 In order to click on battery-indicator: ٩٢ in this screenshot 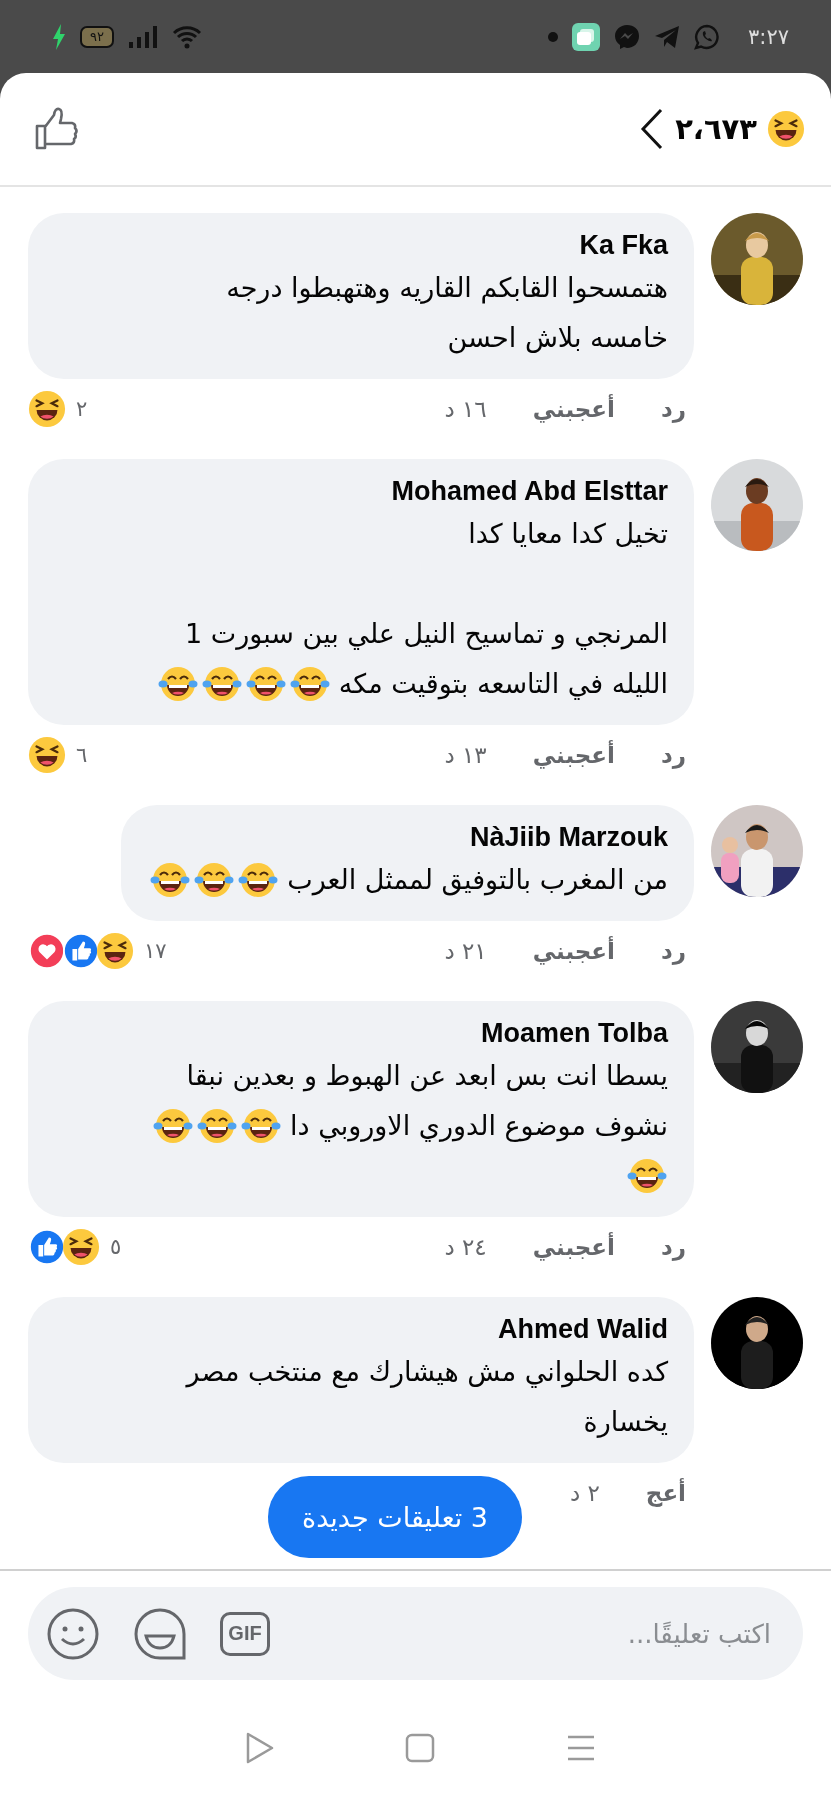, I will do `click(97, 36)`.